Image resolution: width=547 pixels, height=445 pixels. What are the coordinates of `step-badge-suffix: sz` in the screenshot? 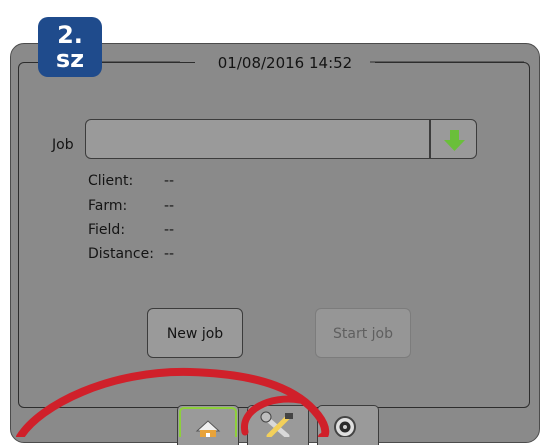 It's located at (70, 59).